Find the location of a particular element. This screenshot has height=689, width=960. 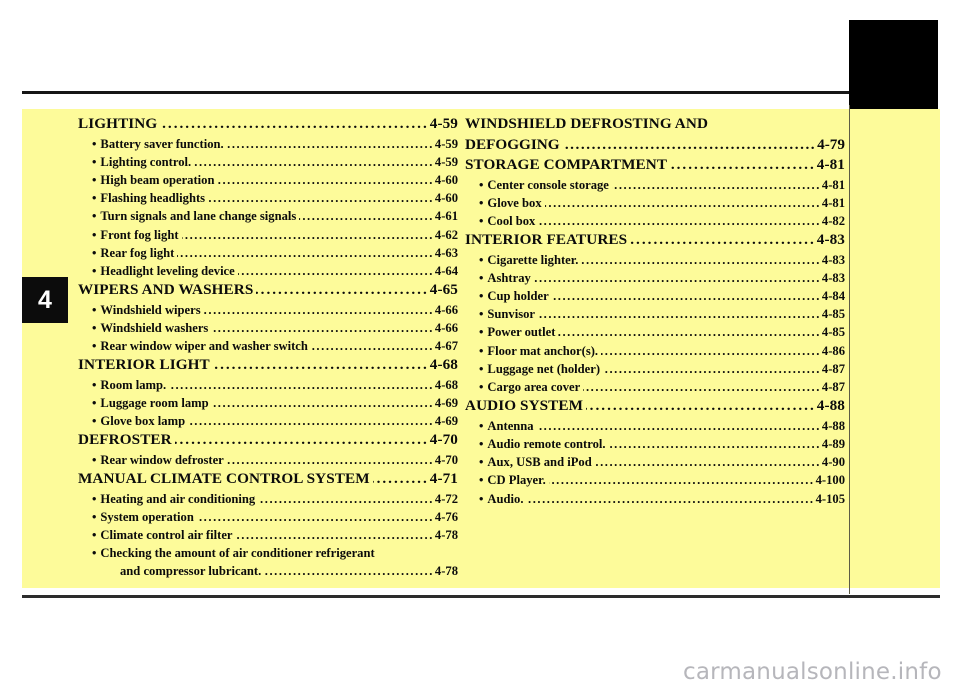

toc-entry: INTERIOR FEATURES 4-83 is located at coordinates (655, 240).